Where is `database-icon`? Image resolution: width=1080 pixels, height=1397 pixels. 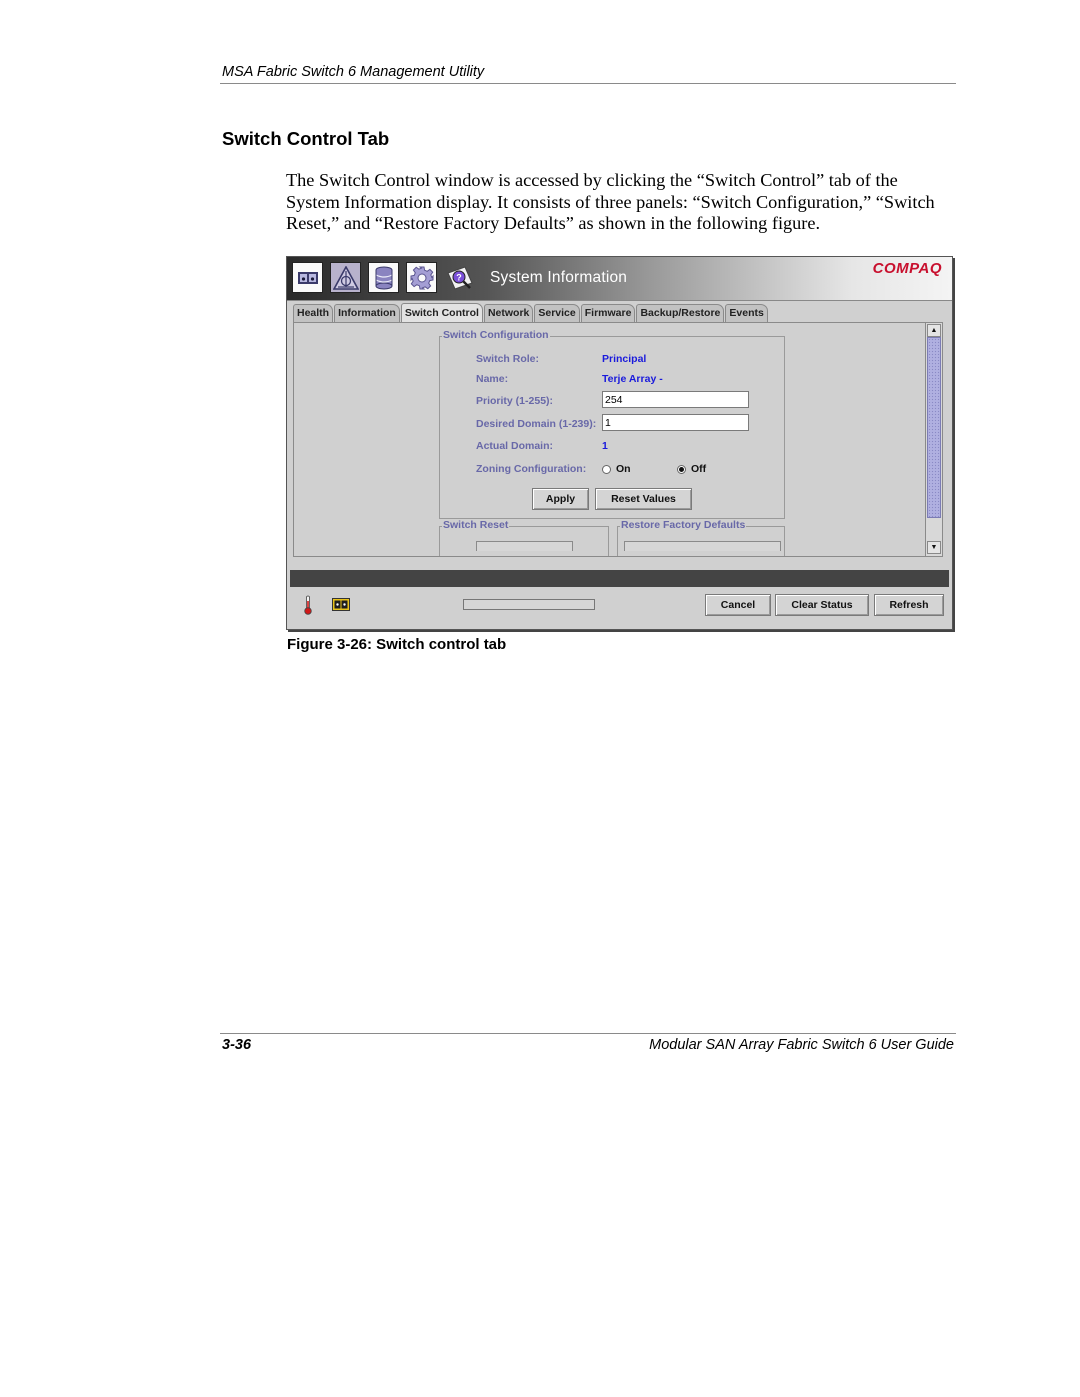 database-icon is located at coordinates (383, 277).